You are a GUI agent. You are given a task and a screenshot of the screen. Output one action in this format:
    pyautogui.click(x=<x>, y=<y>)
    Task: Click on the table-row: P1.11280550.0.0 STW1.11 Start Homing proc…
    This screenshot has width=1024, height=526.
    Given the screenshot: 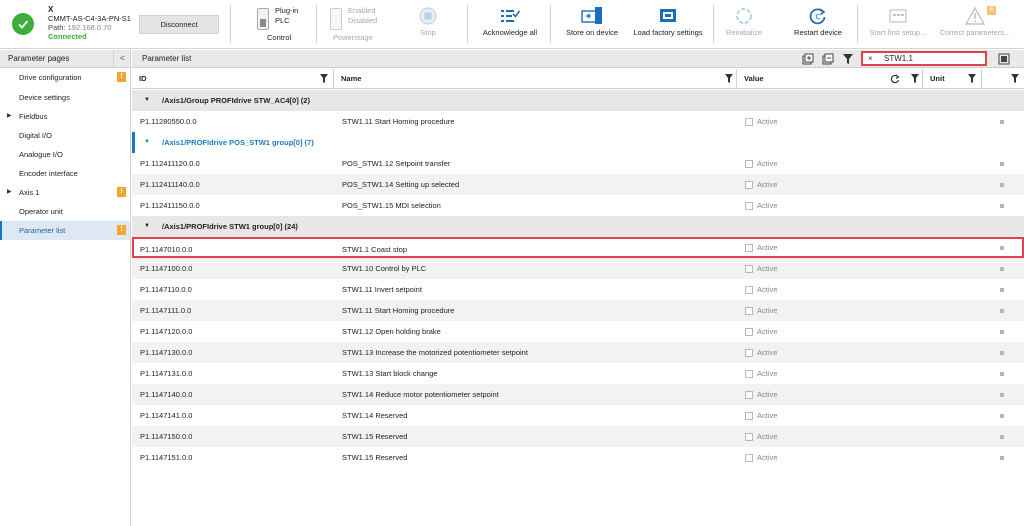 What is the action you would take?
    pyautogui.click(x=578, y=121)
    